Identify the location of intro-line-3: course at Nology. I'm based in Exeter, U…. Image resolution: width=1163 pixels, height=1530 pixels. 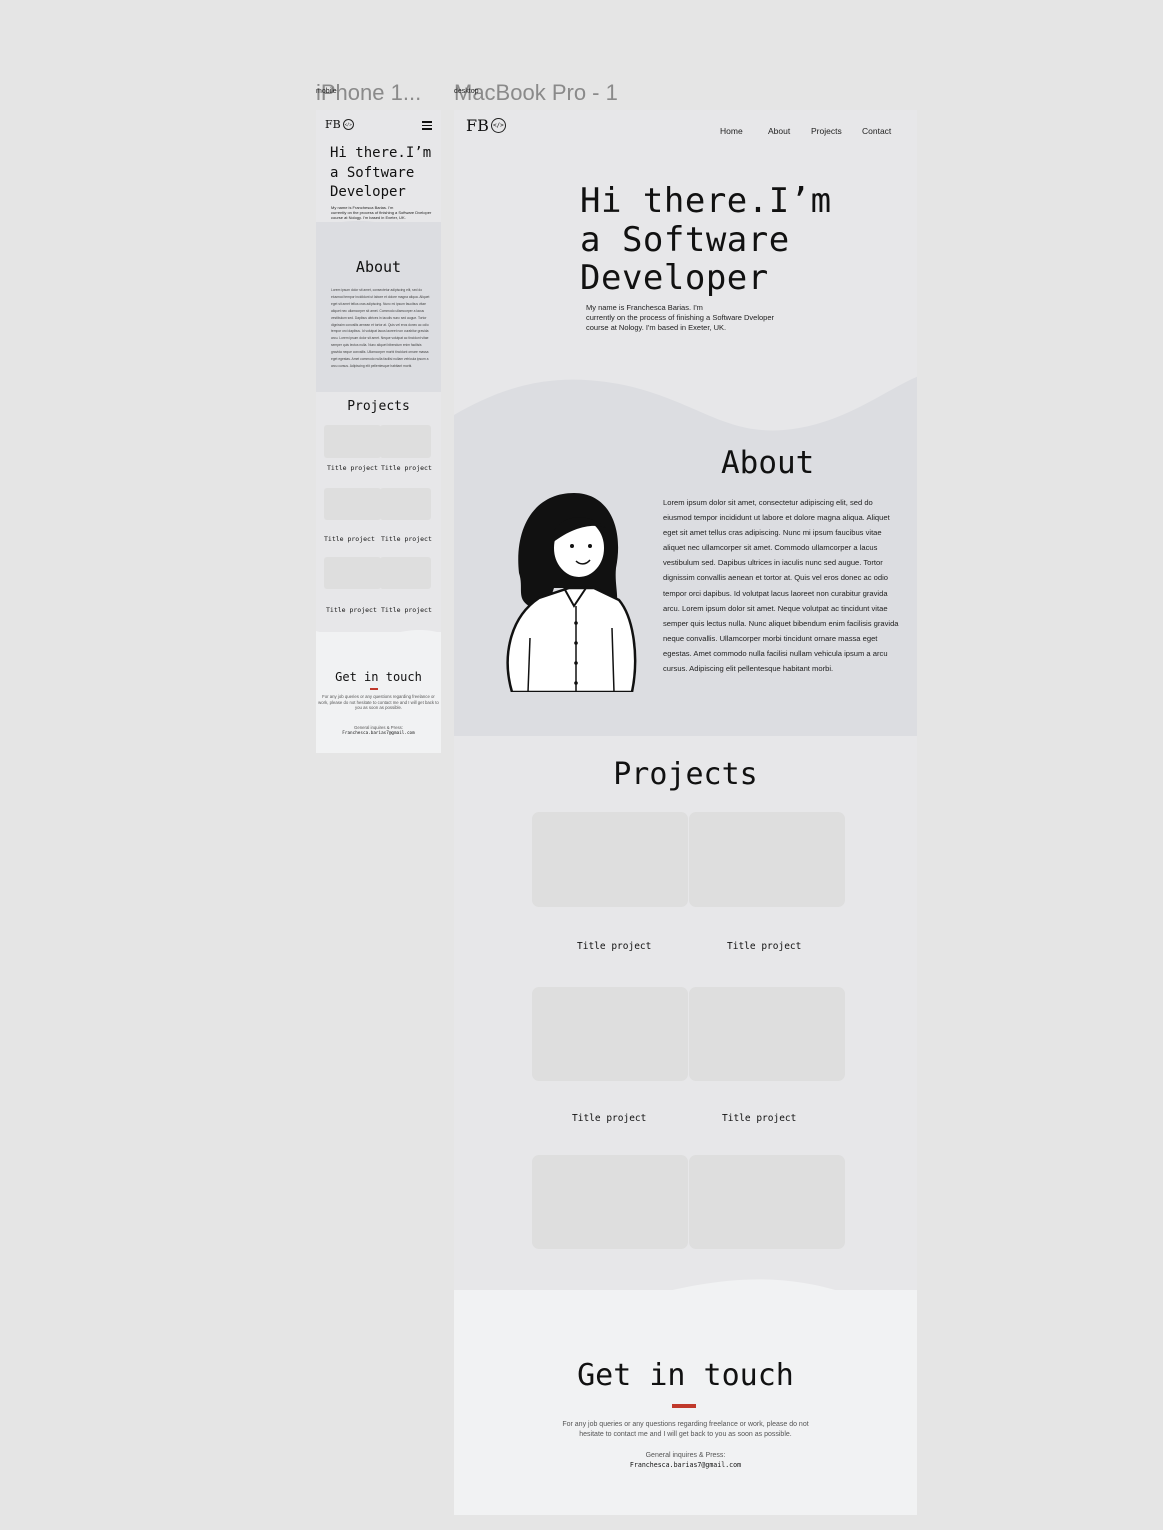
(656, 327).